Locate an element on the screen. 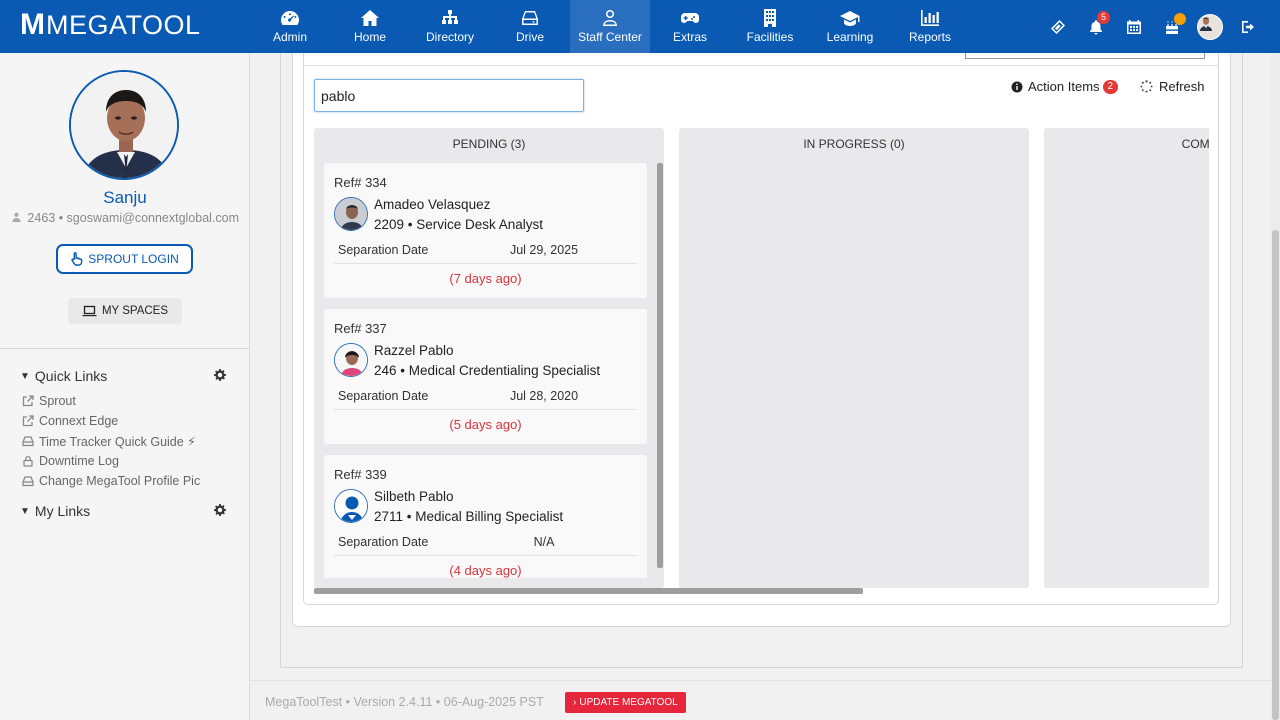  calendar-button is located at coordinates (1134, 27).